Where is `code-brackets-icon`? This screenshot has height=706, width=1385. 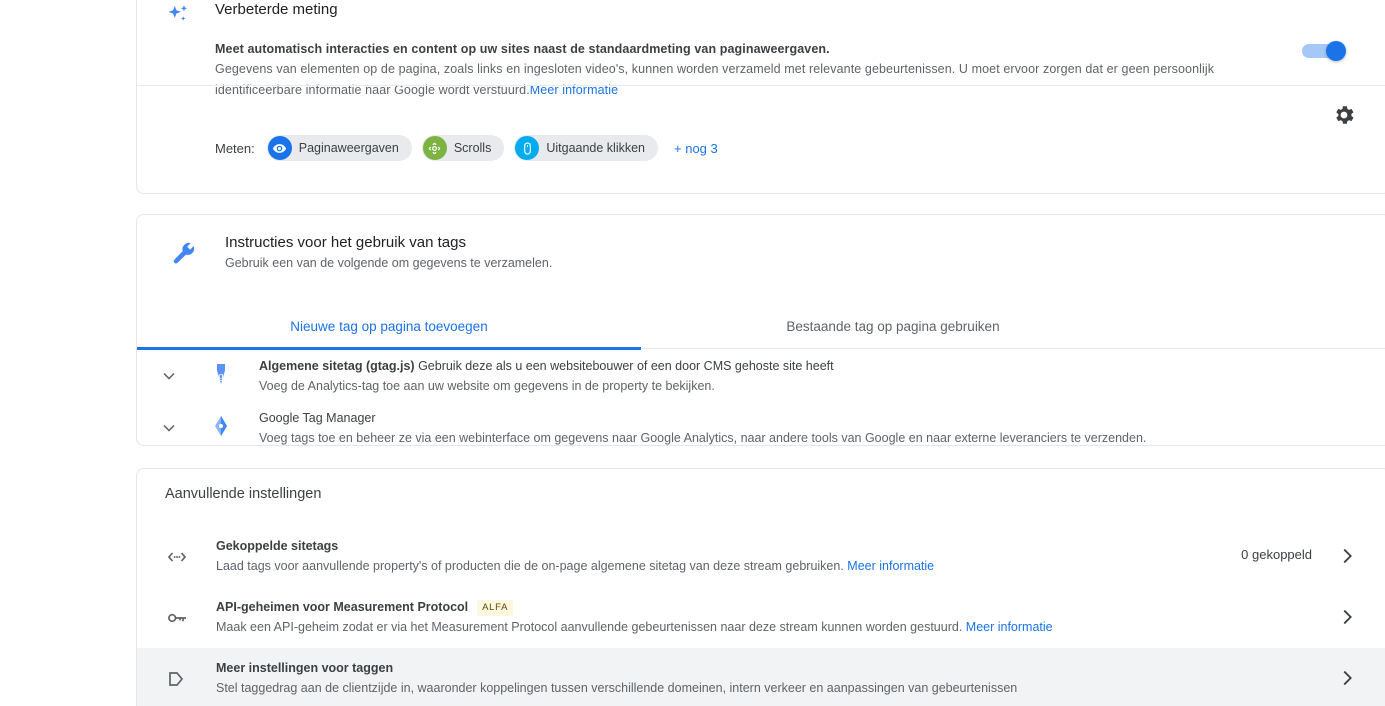
code-brackets-icon is located at coordinates (177, 557).